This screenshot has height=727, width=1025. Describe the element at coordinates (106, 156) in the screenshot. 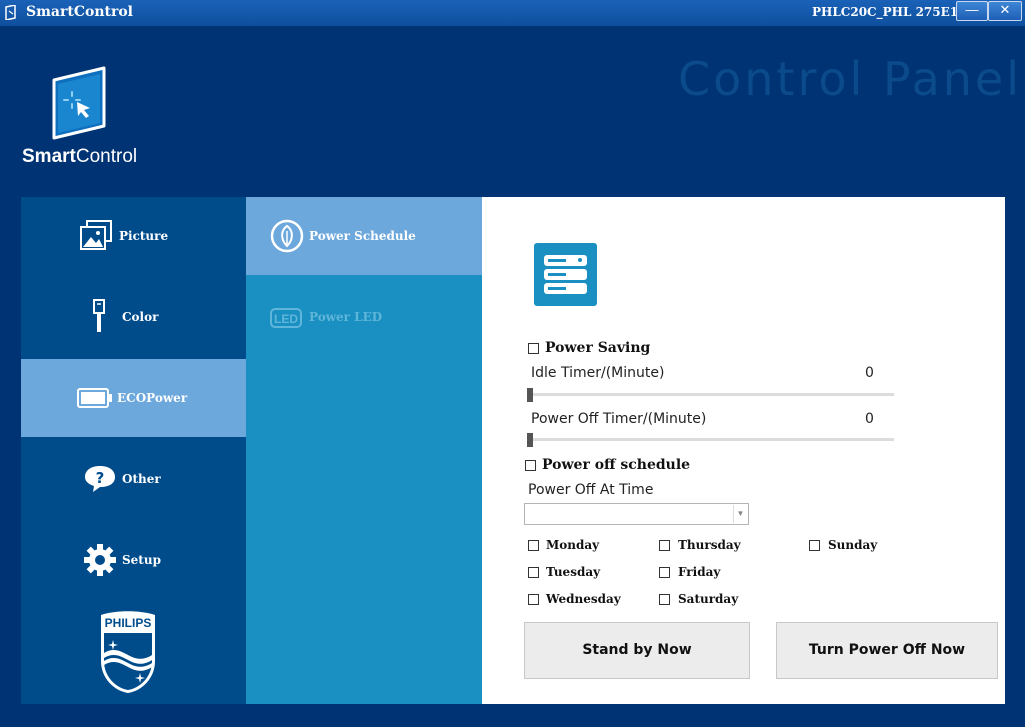

I see `brand-rest: Control` at that location.